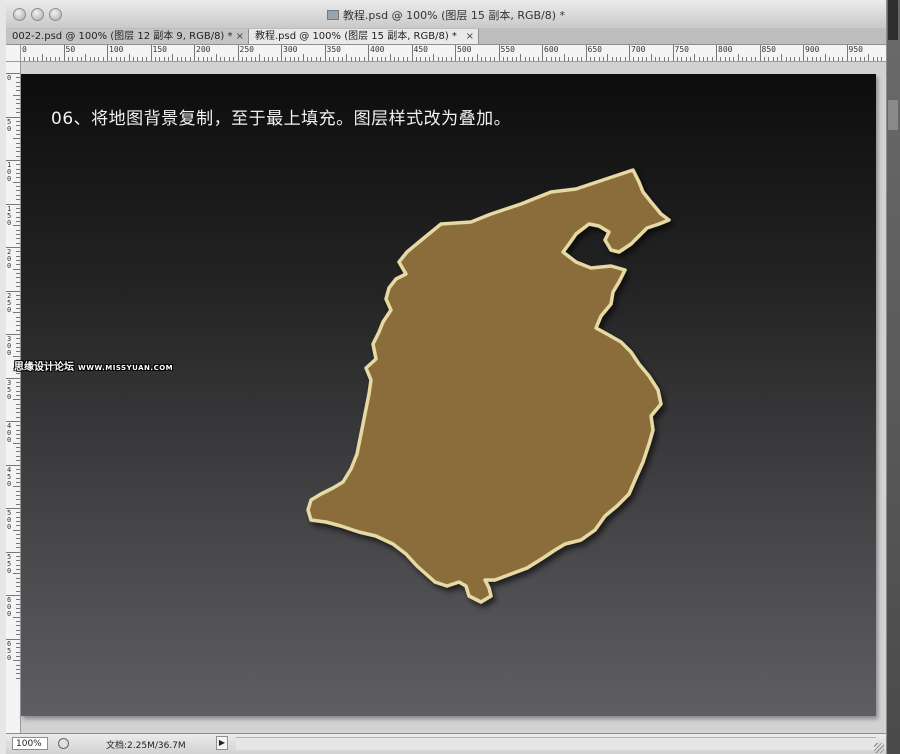 This screenshot has height=754, width=900. Describe the element at coordinates (13, 53) in the screenshot. I see `ruler-origin` at that location.